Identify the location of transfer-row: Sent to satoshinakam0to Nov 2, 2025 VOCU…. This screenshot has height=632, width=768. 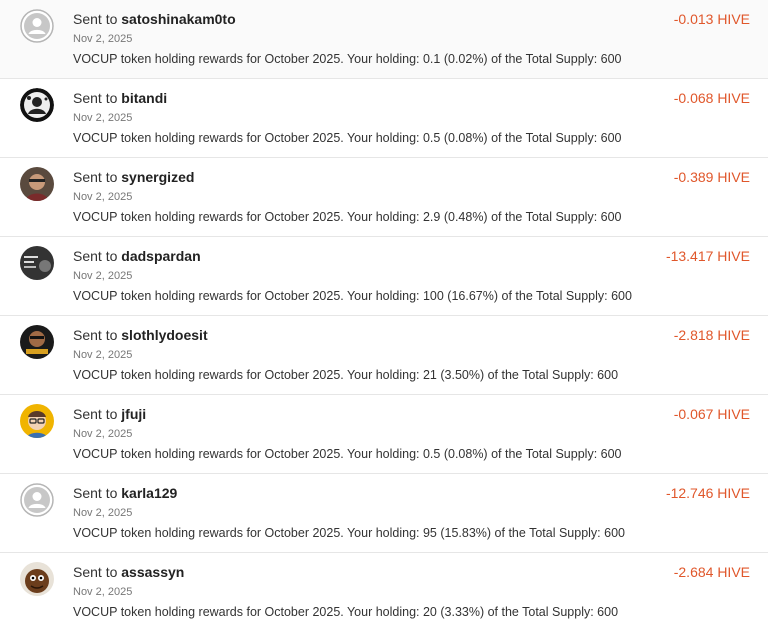
(384, 39).